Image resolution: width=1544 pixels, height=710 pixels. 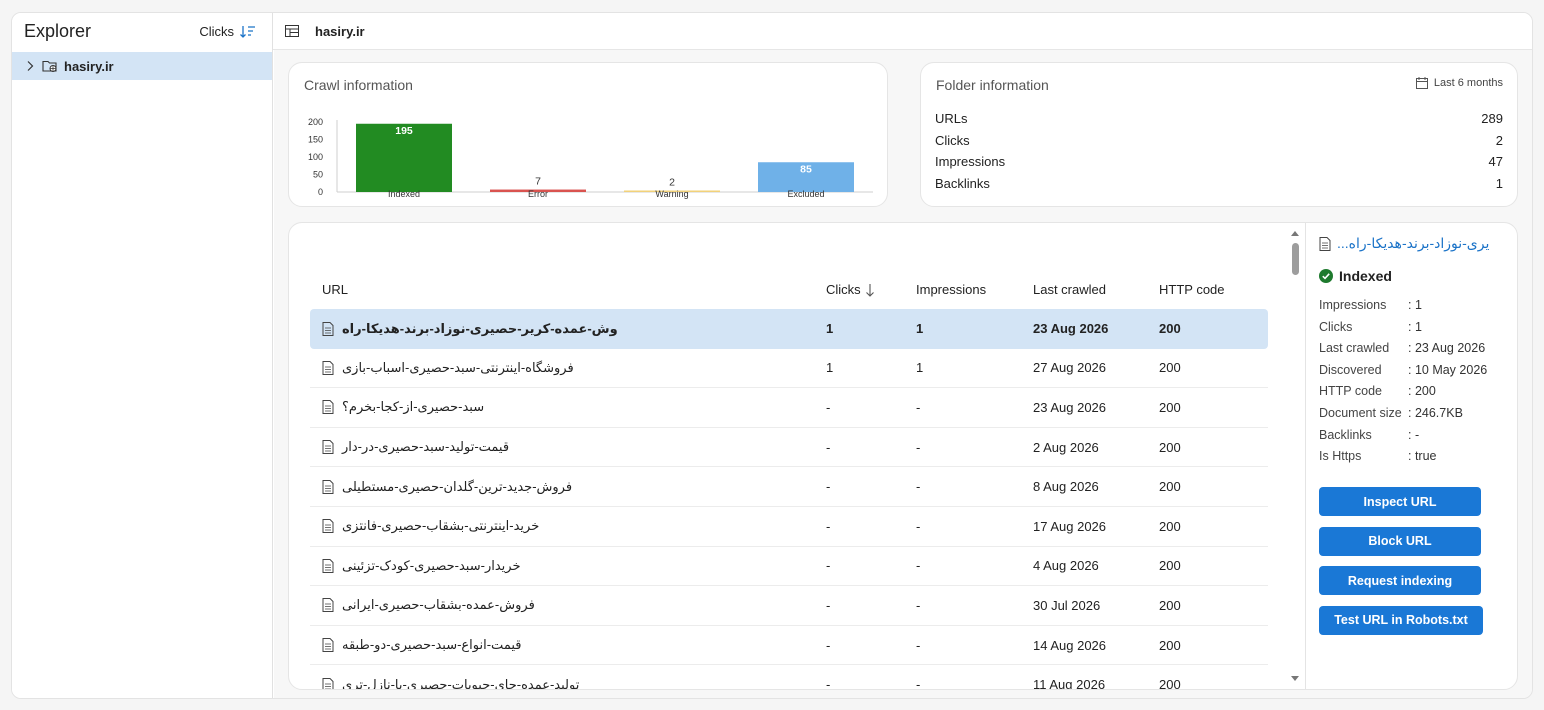 I want to click on url-text: سبد-حصیری-از-کجا-بخرم؟, so click(x=413, y=407).